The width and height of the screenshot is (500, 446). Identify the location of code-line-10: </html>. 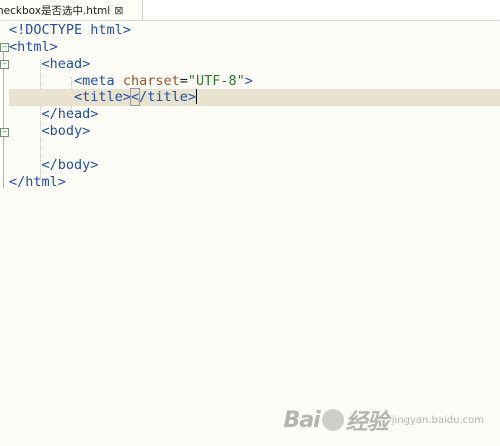
(37, 182).